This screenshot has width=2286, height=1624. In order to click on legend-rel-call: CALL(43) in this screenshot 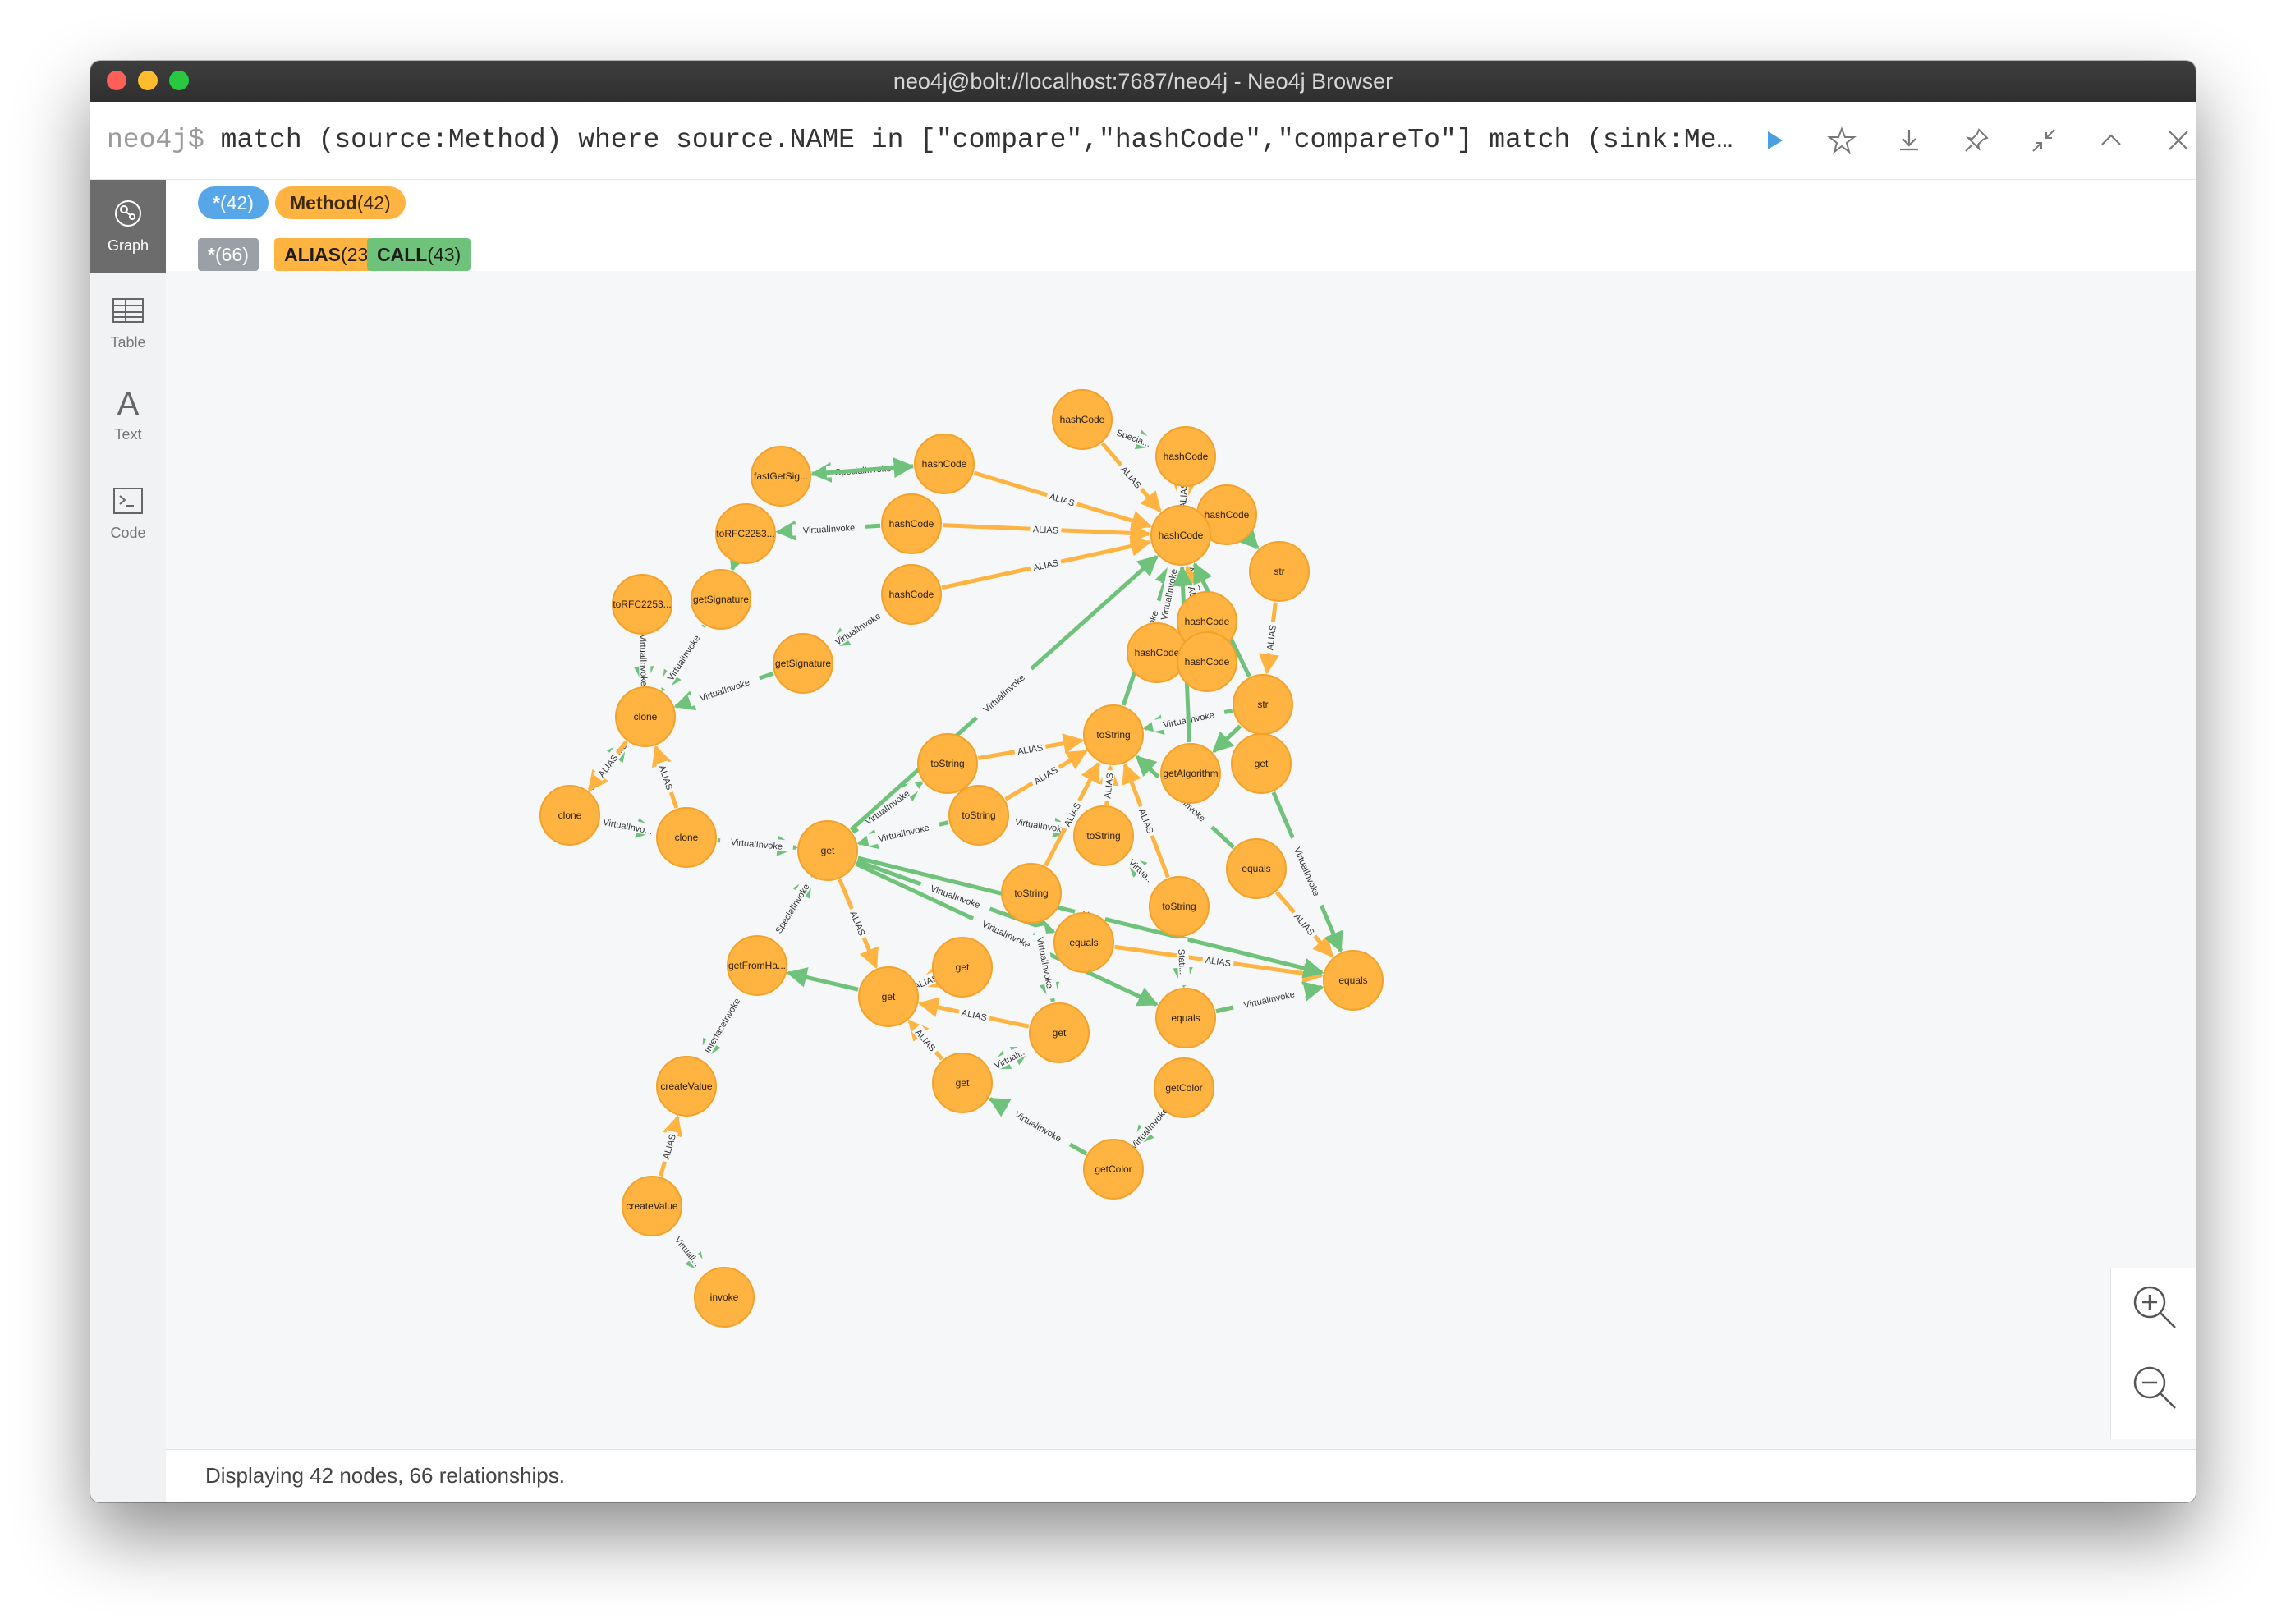, I will do `click(419, 254)`.